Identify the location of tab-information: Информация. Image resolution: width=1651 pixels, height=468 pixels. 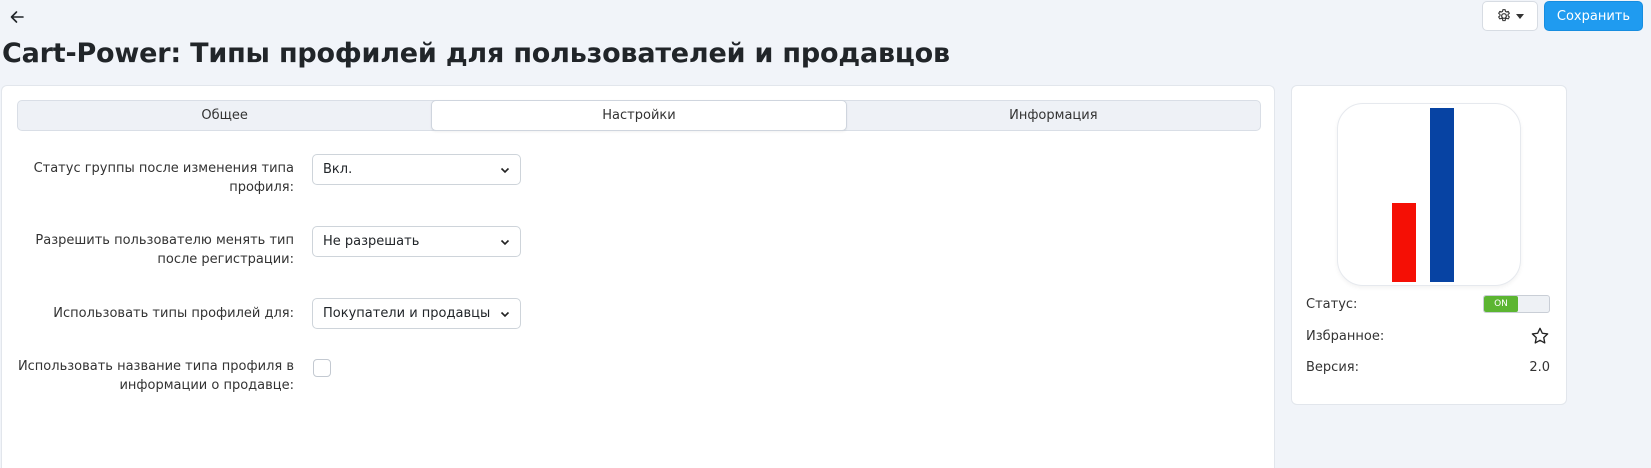
(1053, 115).